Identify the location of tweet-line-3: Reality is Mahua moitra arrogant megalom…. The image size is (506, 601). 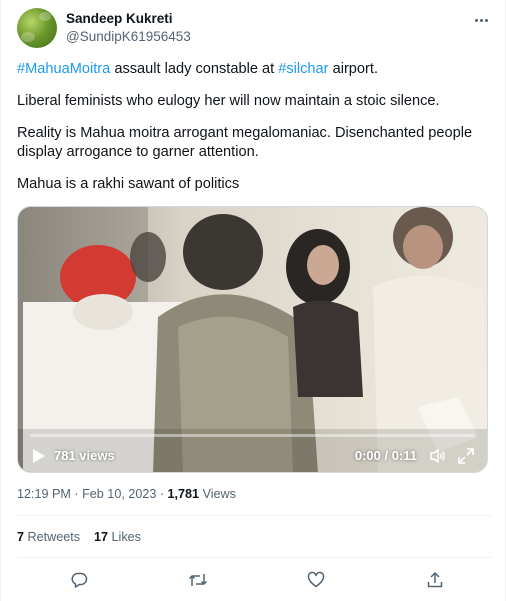
(245, 142).